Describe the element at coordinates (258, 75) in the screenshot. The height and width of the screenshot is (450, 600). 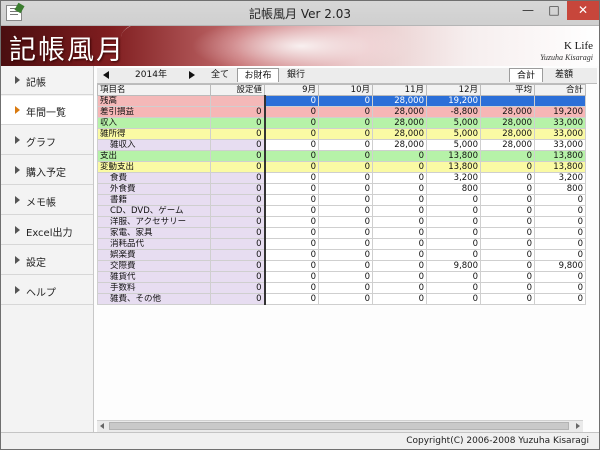
I see `filter-wallet-tab: お財布` at that location.